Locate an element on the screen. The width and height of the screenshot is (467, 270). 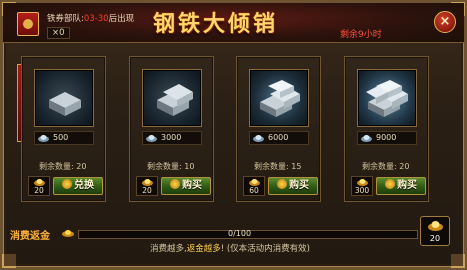
price-display: 9000 is located at coordinates (387, 138).